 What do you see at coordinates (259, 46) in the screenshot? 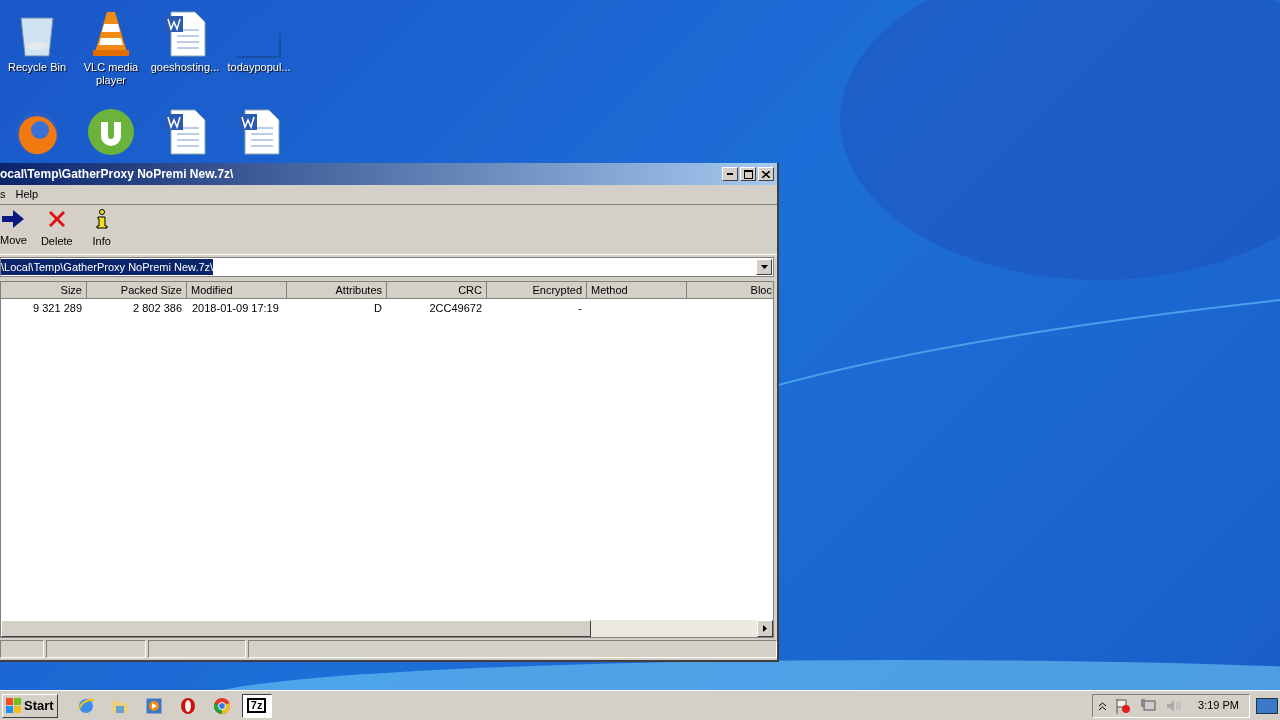
I see `blank-file-icon` at bounding box center [259, 46].